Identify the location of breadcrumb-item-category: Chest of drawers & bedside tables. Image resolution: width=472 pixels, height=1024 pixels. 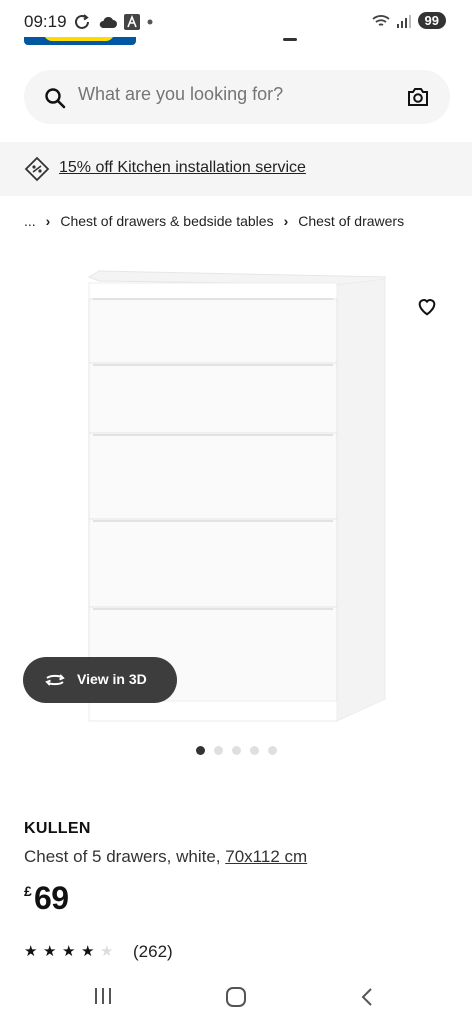
(166, 221).